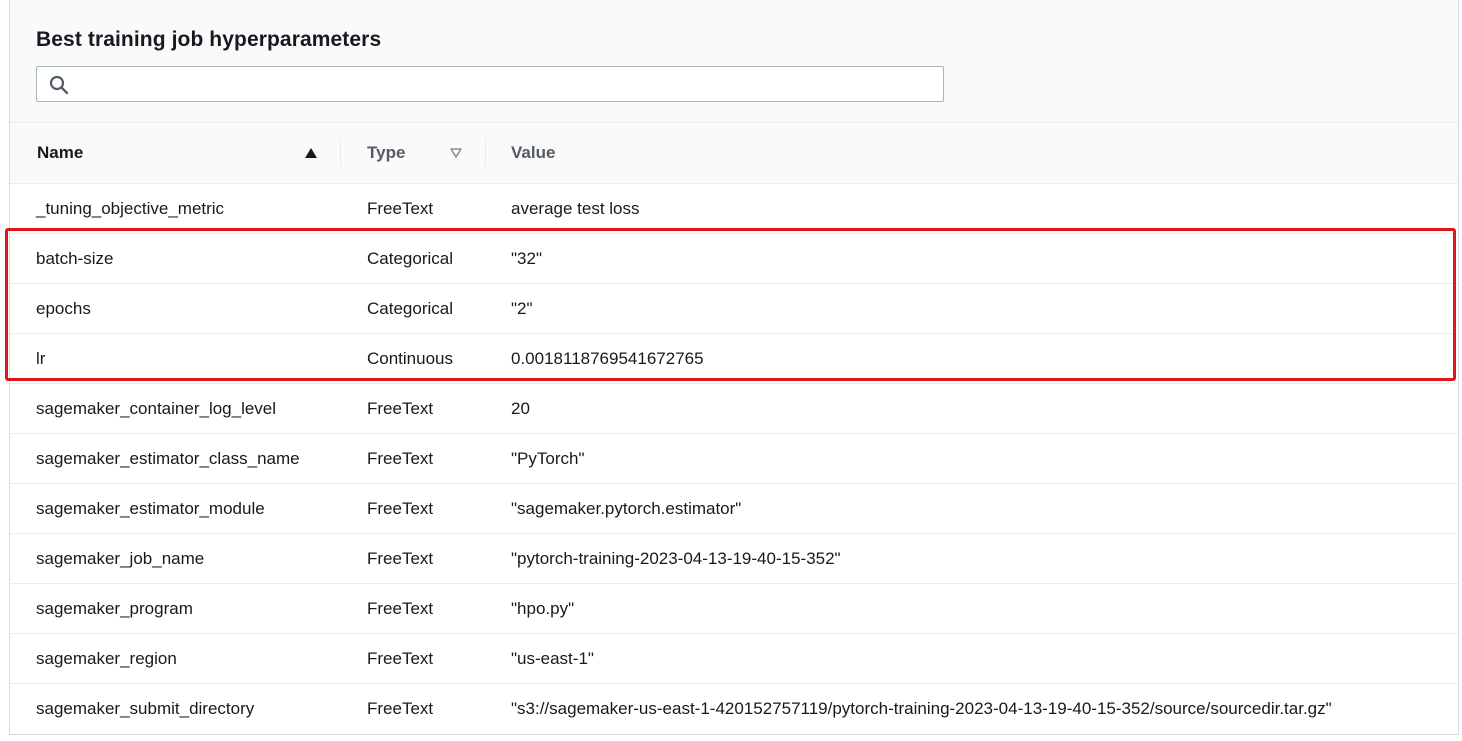 The height and width of the screenshot is (741, 1462). I want to click on cell-value: "hpo.py", so click(543, 608).